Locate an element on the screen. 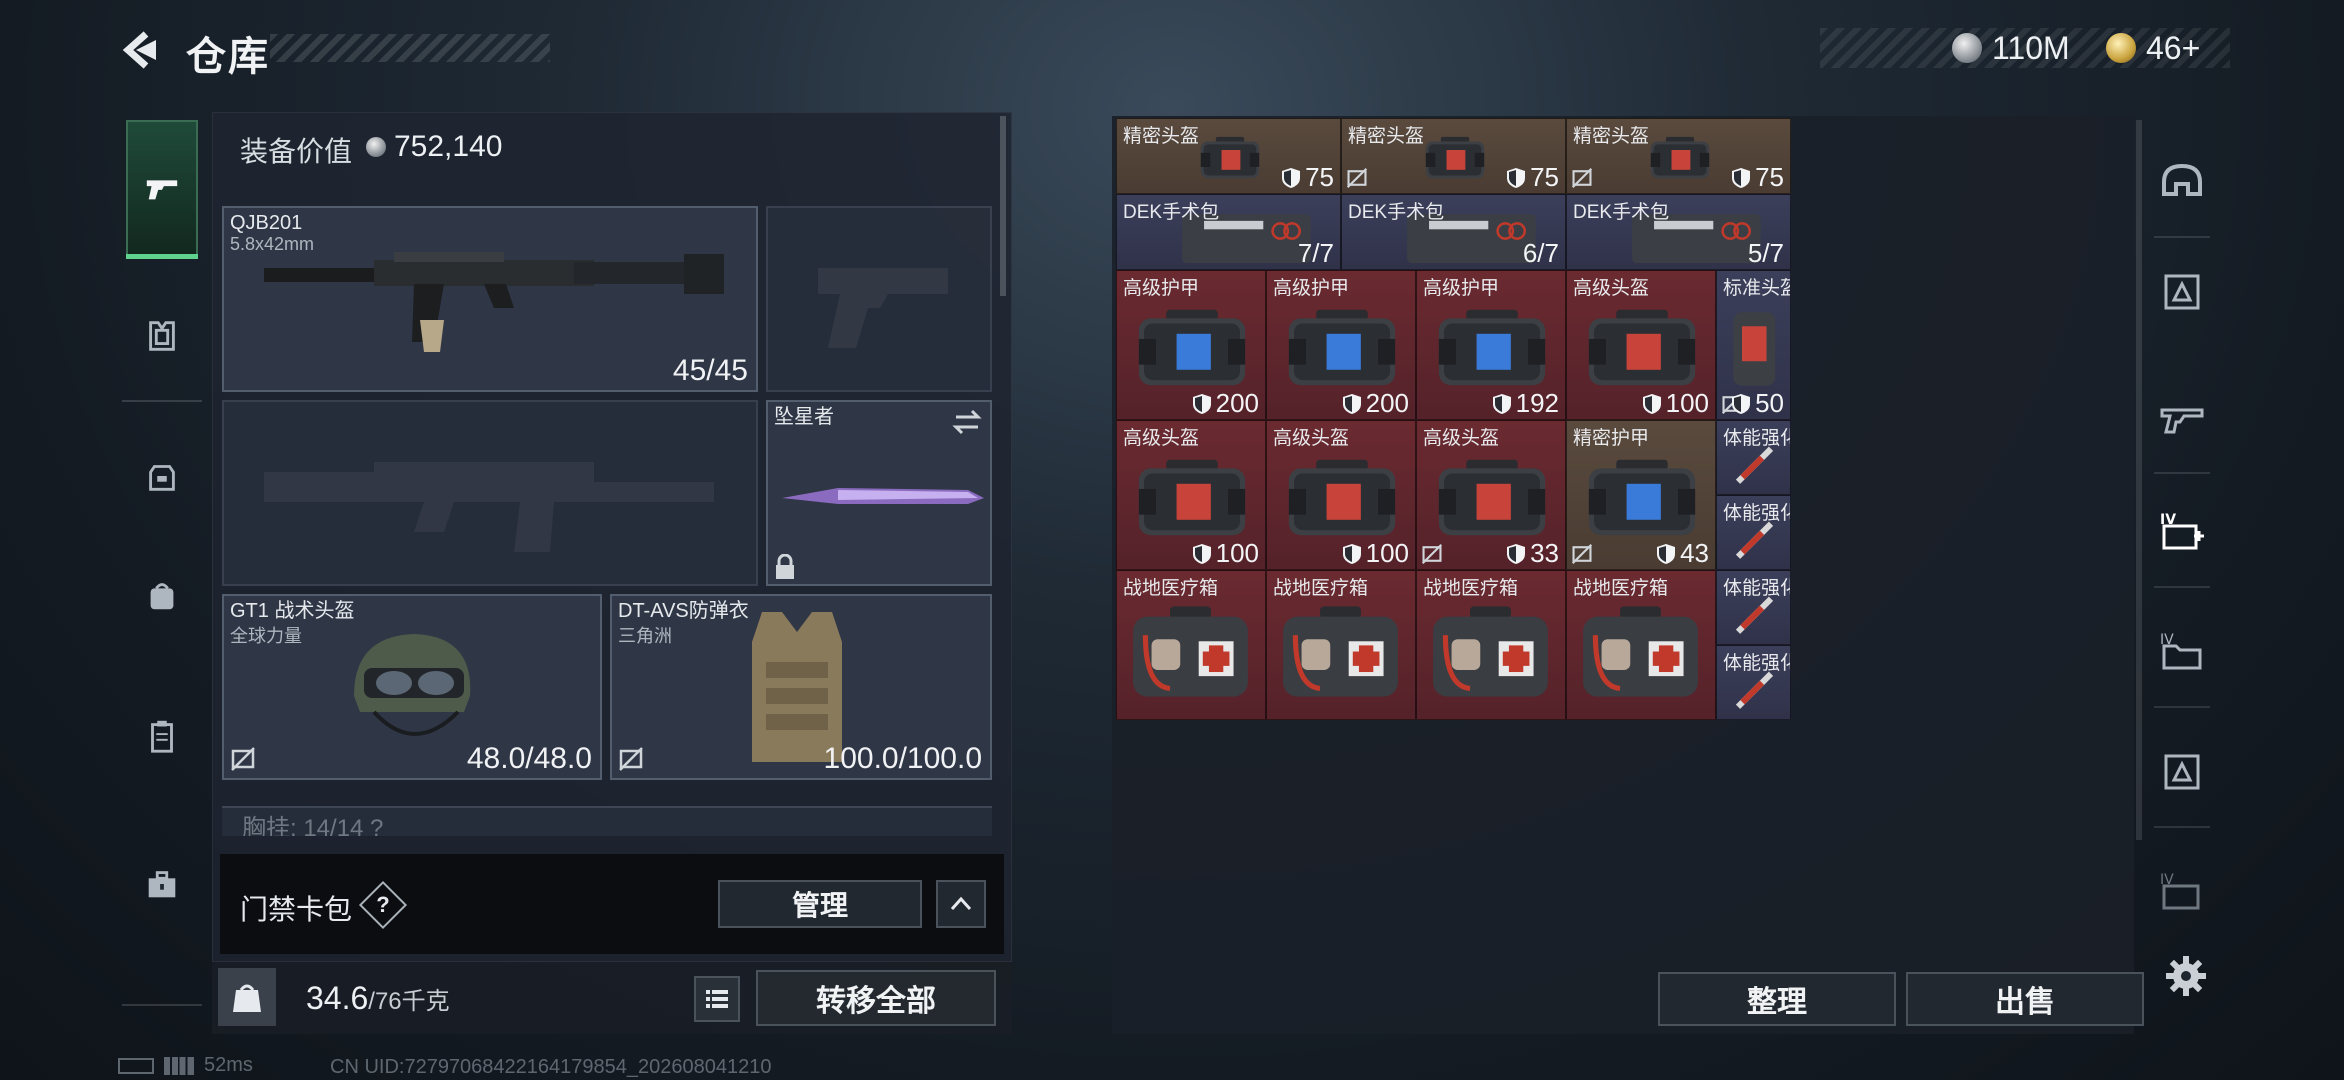 Image resolution: width=2344 pixels, height=1080 pixels. storage-item: 精密护甲 43 is located at coordinates (1641, 495).